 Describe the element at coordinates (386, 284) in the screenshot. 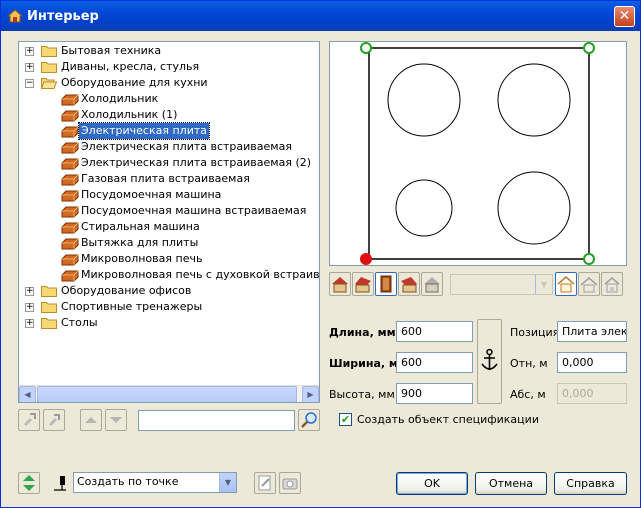

I see `view-side-button` at that location.